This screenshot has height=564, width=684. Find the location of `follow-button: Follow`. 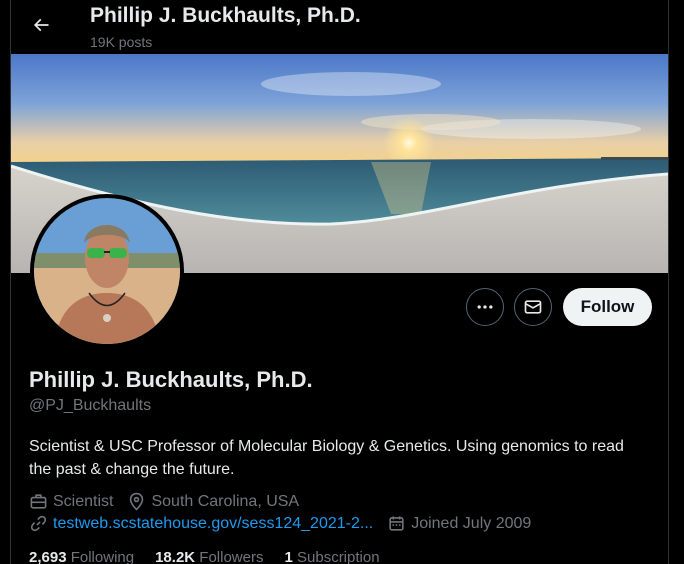

follow-button: Follow is located at coordinates (607, 307).